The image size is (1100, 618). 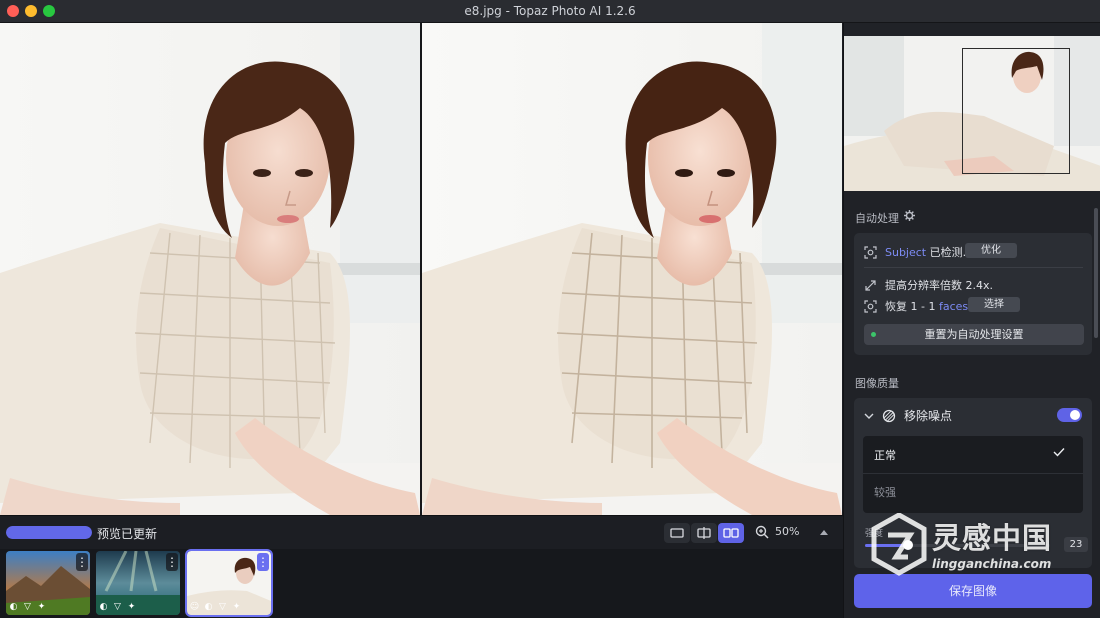 I want to click on preview-progress-fill, so click(x=49, y=532).